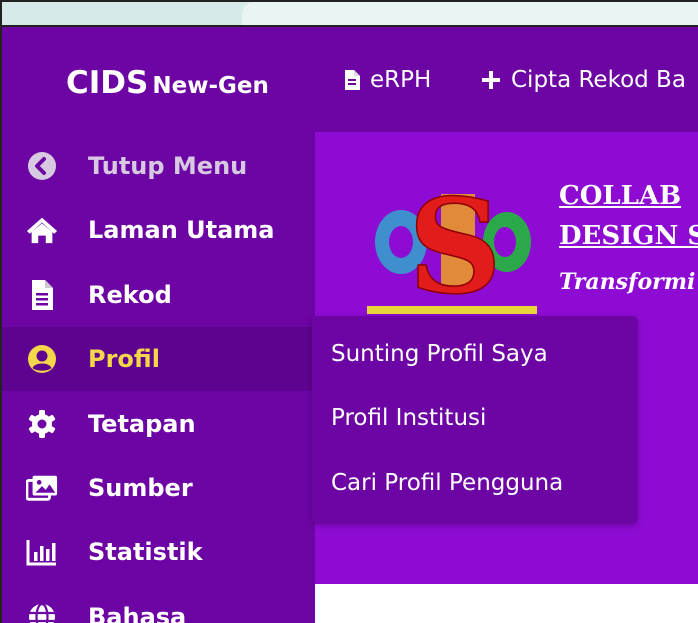 The height and width of the screenshot is (623, 698). Describe the element at coordinates (401, 80) in the screenshot. I see `nav-erph-label: eRPH` at that location.